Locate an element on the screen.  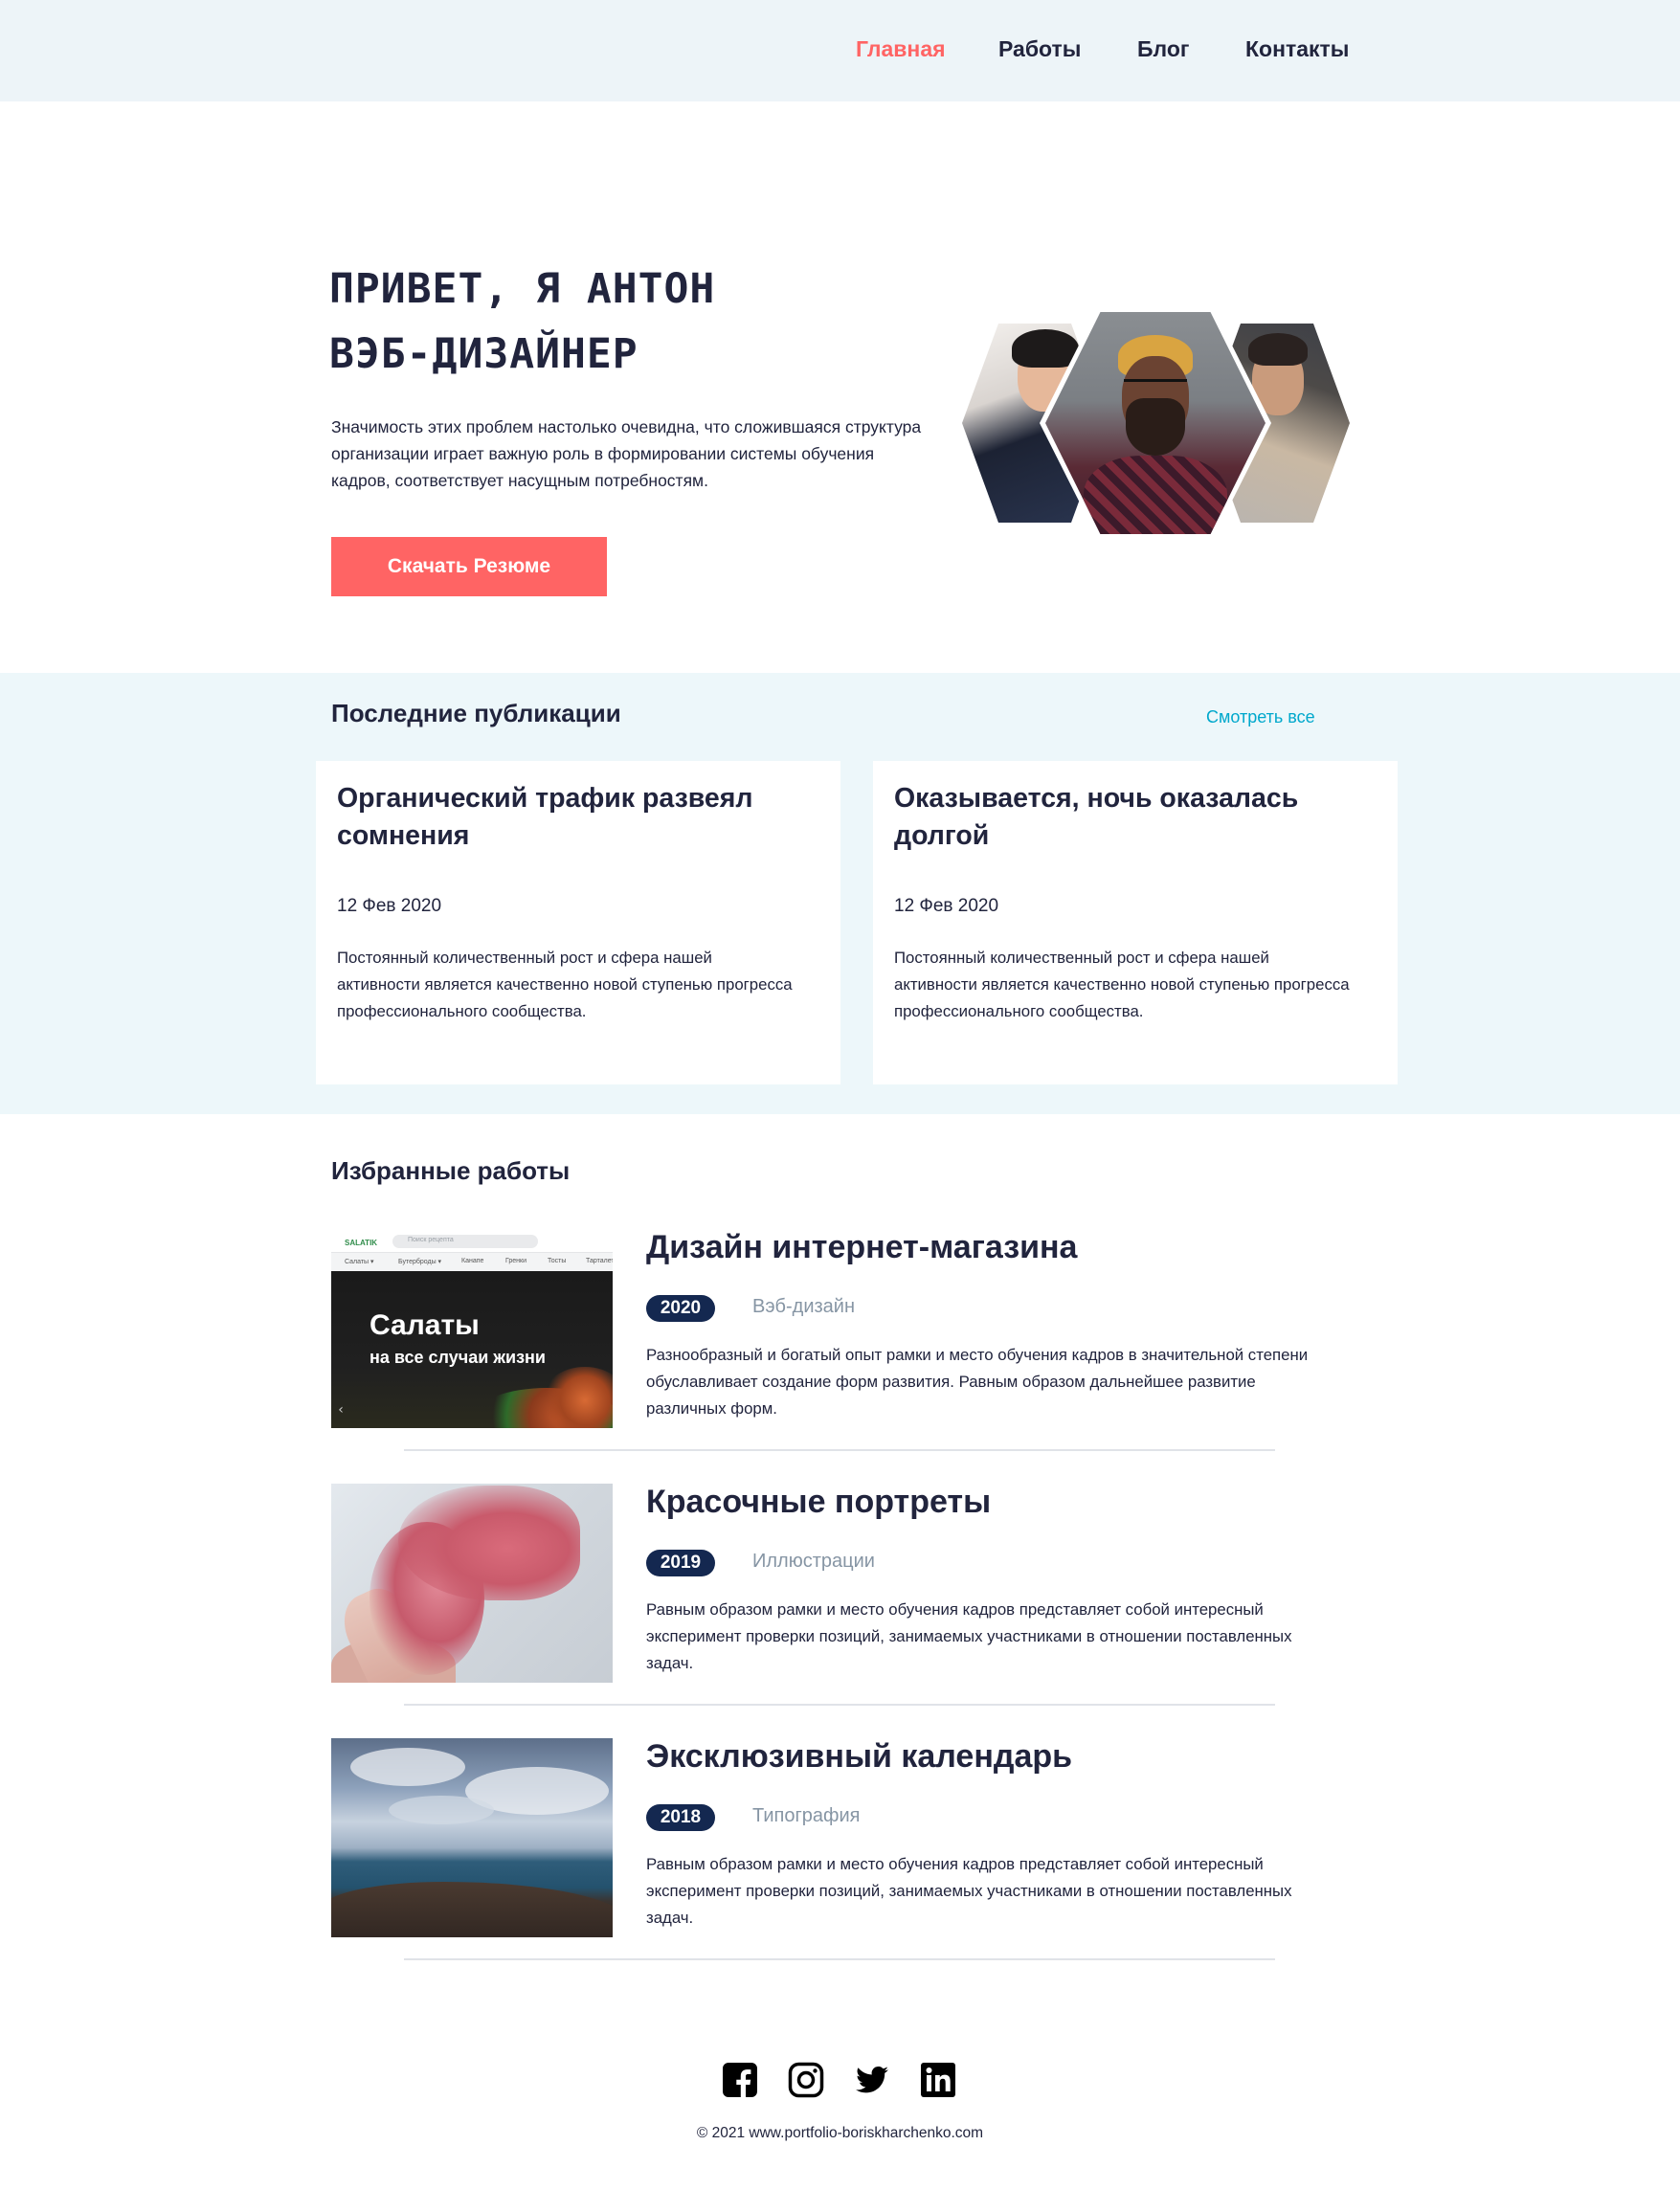
nav-item-contacts: Контакты is located at coordinates (1297, 49).